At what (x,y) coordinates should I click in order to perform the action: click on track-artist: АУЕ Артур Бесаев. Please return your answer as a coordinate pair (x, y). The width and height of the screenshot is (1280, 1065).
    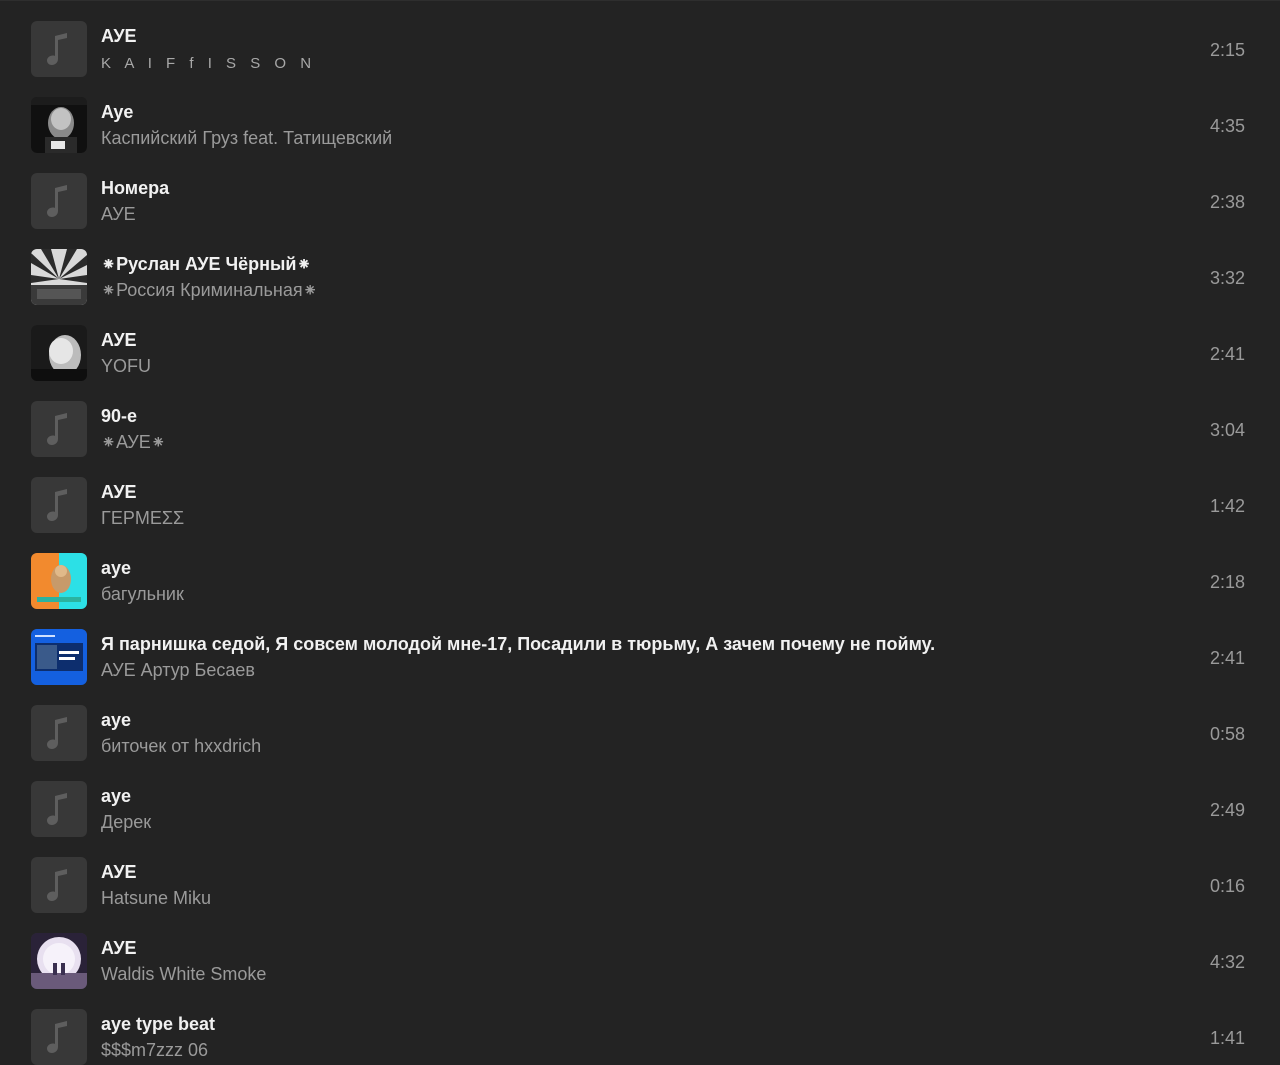
    Looking at the image, I should click on (178, 670).